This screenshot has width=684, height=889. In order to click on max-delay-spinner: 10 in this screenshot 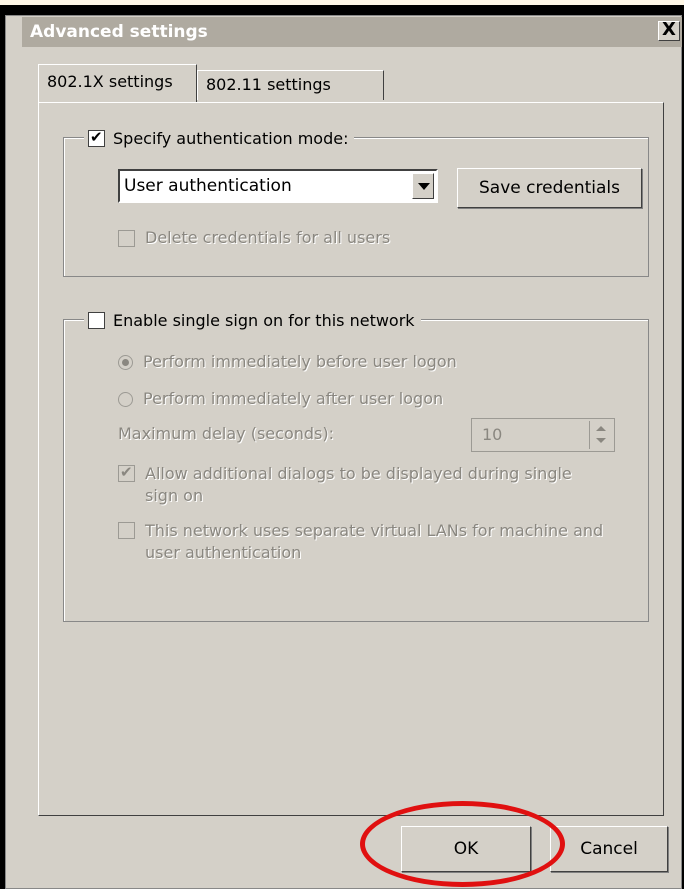, I will do `click(543, 435)`.